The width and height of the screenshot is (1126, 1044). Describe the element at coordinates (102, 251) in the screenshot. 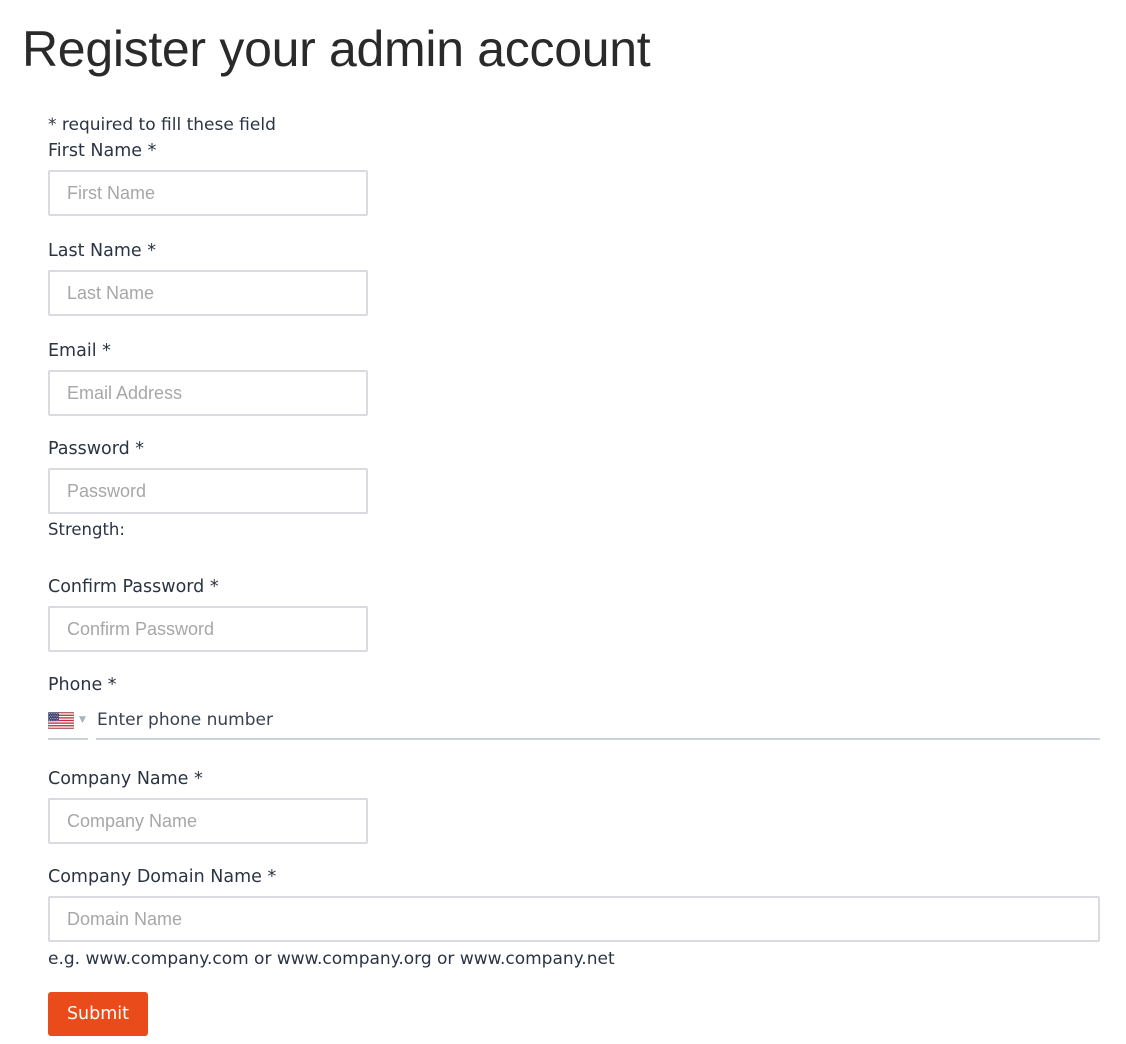

I see `last-name-label: Last Name *` at that location.